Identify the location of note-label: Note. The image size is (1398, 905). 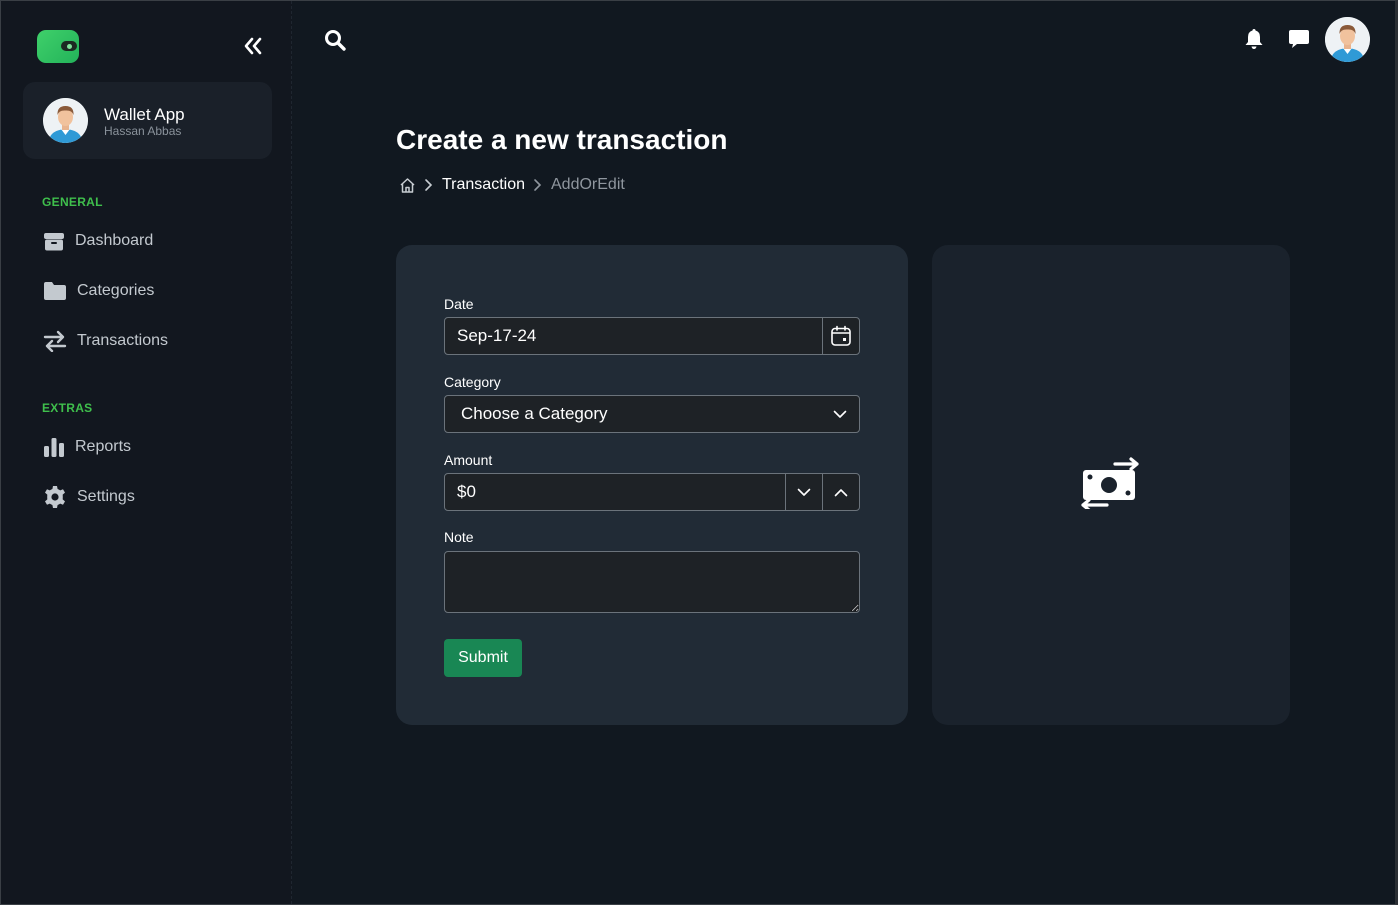
(459, 537).